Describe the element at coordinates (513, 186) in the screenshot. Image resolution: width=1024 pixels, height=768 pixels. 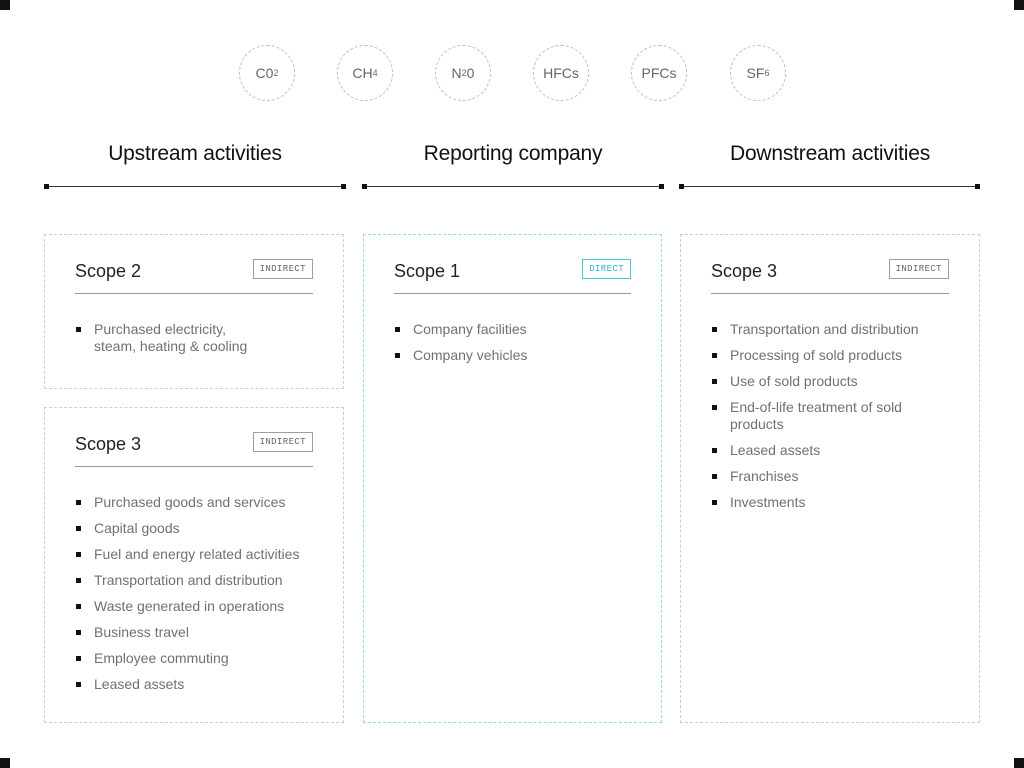
I see `reporting-divider` at that location.